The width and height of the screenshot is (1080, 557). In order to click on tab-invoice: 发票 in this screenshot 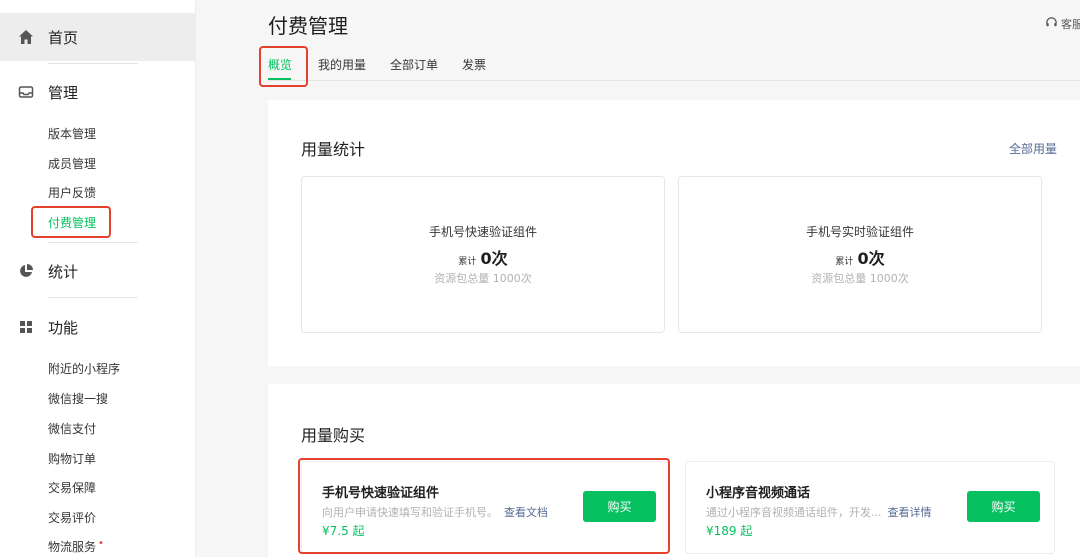, I will do `click(474, 64)`.